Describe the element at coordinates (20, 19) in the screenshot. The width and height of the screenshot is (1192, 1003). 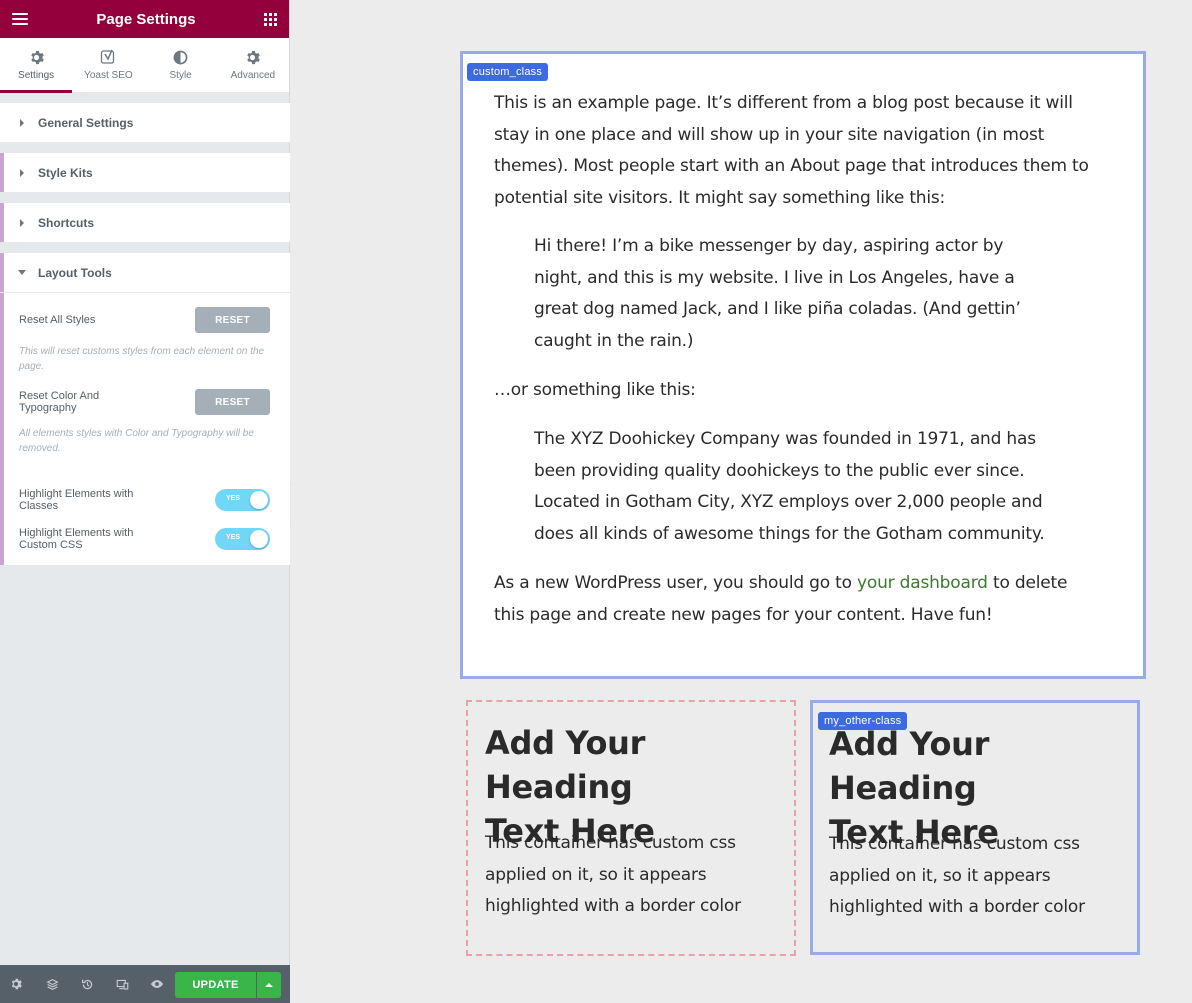
I see `hamburger-menu-icon` at that location.